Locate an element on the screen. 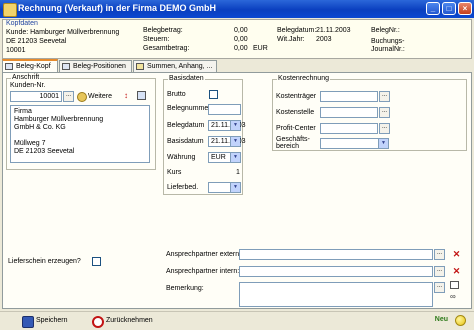  kostenrechnung-title: Kostenrechnung is located at coordinates (303, 78).